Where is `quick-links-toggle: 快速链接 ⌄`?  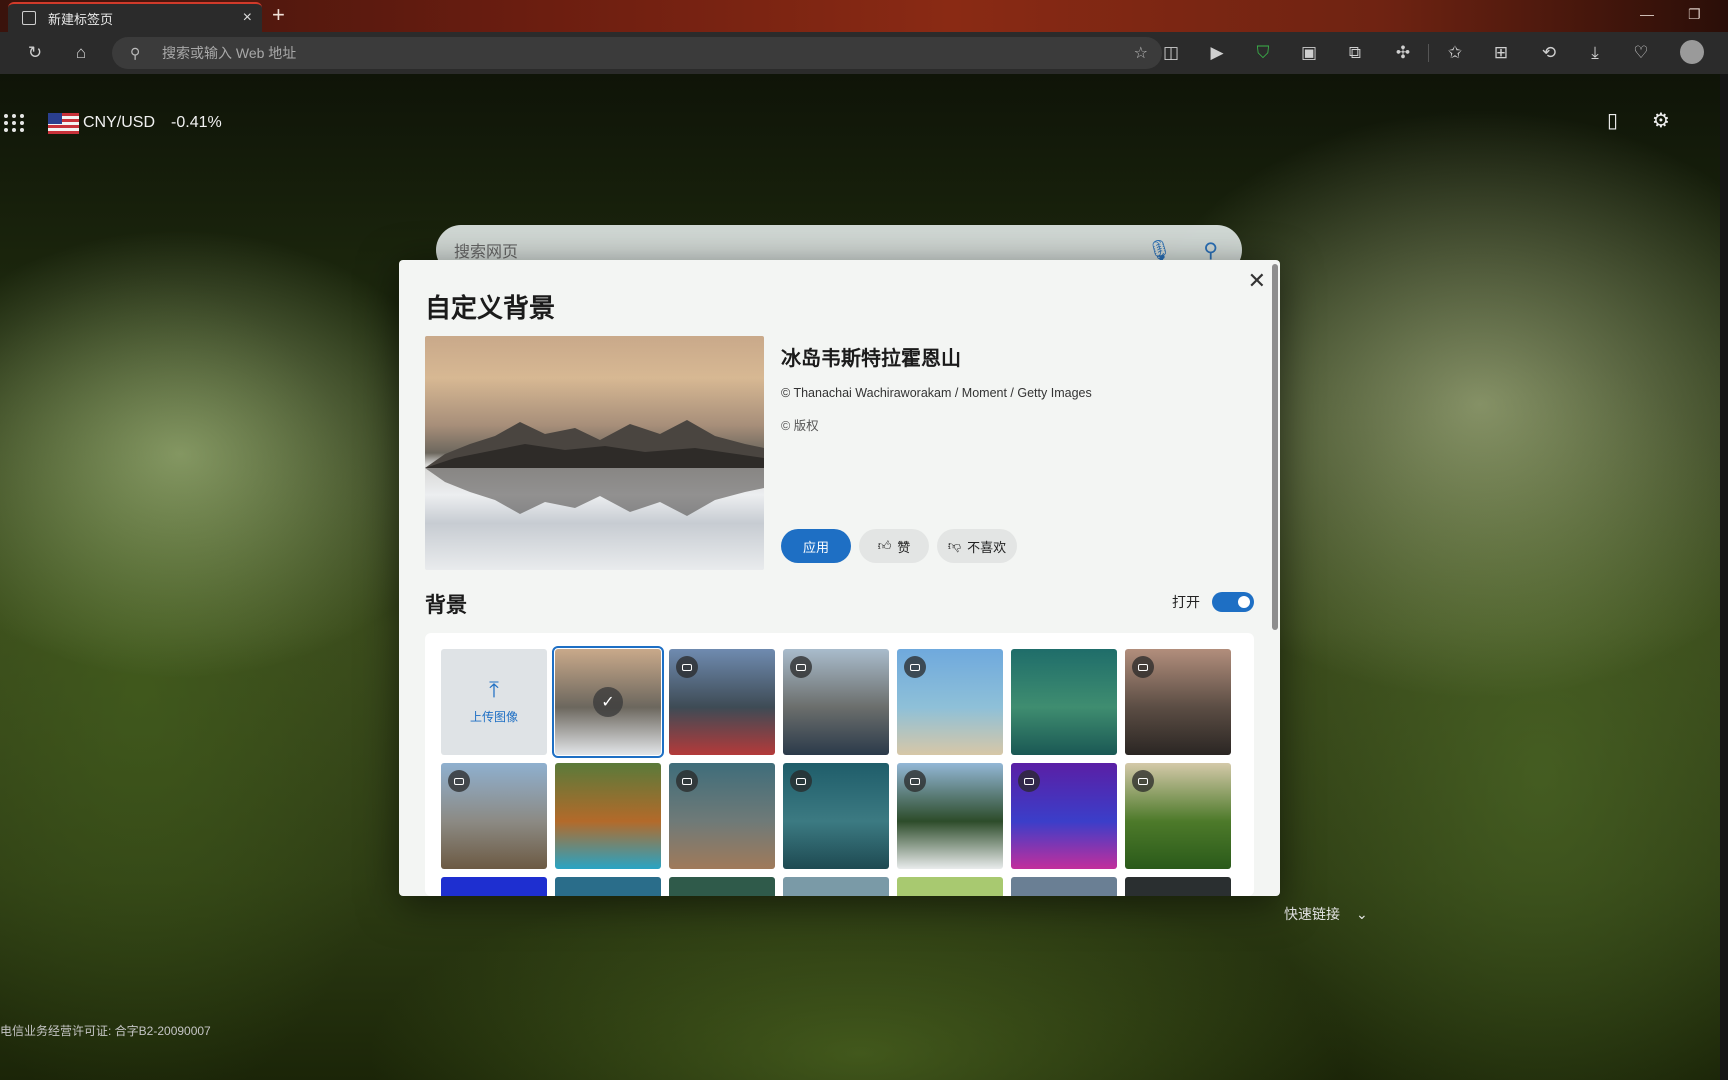
quick-links-toggle: 快速链接 ⌄ is located at coordinates (1326, 914).